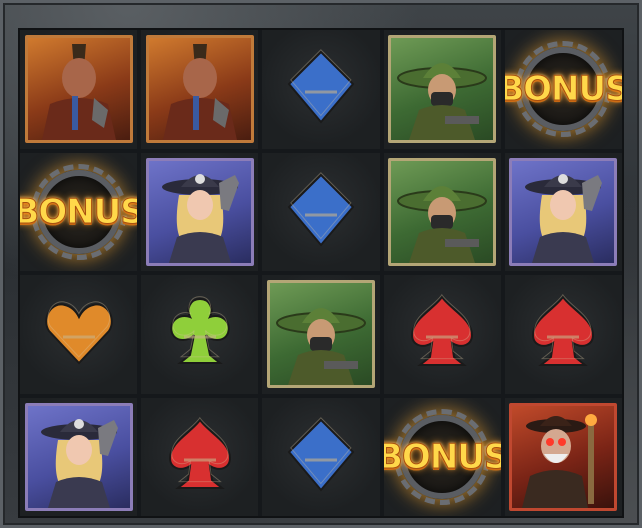 This screenshot has height=528, width=642. I want to click on goggled-elder-symbol-portrait, so click(560, 460).